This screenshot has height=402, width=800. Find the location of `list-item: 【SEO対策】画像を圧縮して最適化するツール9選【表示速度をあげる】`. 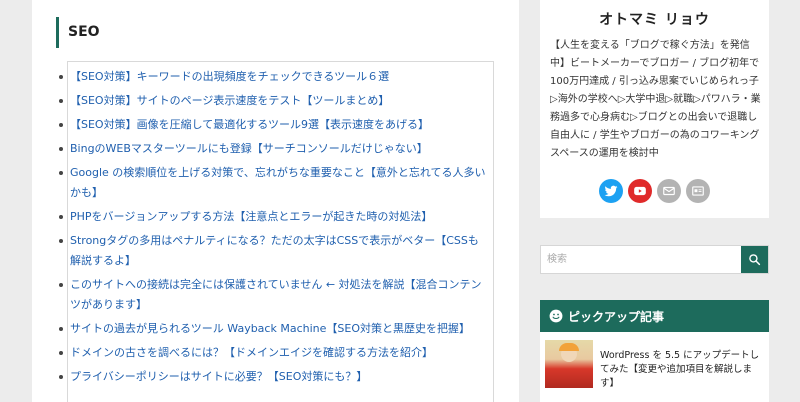

list-item: 【SEO対策】画像を圧縮して最適化するツール9選【表示速度をあげる】 is located at coordinates (276, 125).